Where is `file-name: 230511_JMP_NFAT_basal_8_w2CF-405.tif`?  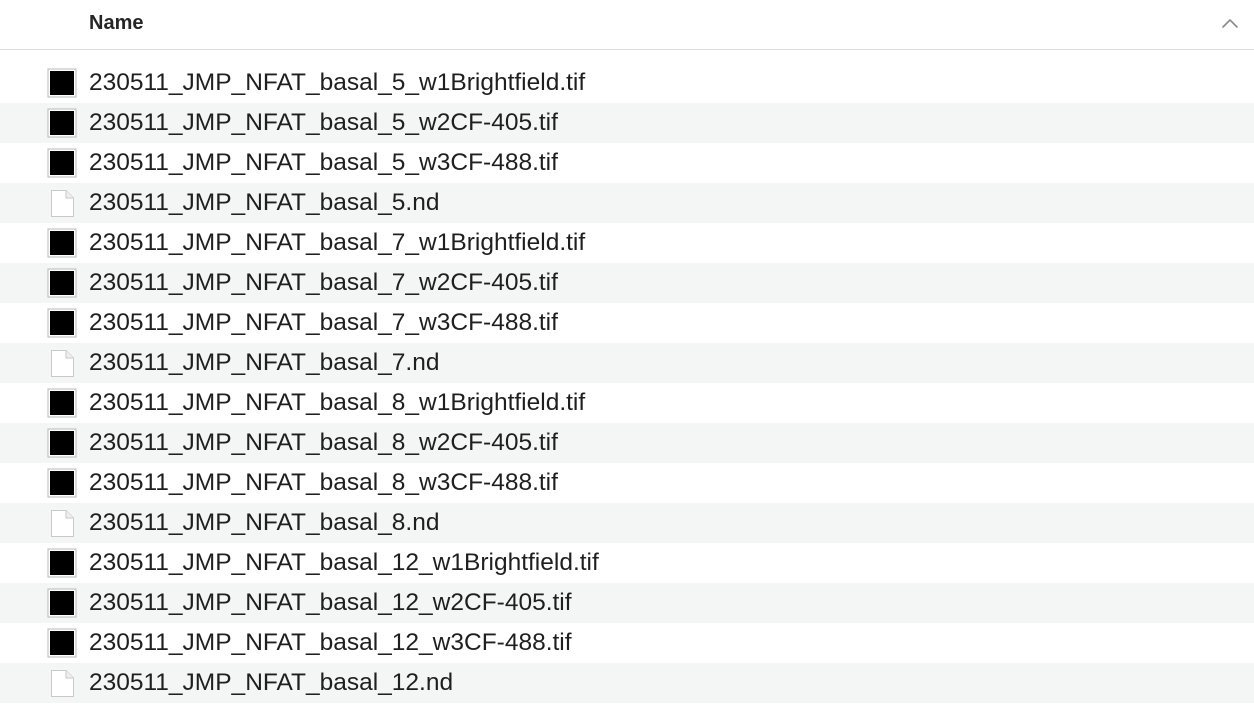 file-name: 230511_JMP_NFAT_basal_8_w2CF-405.tif is located at coordinates (323, 443).